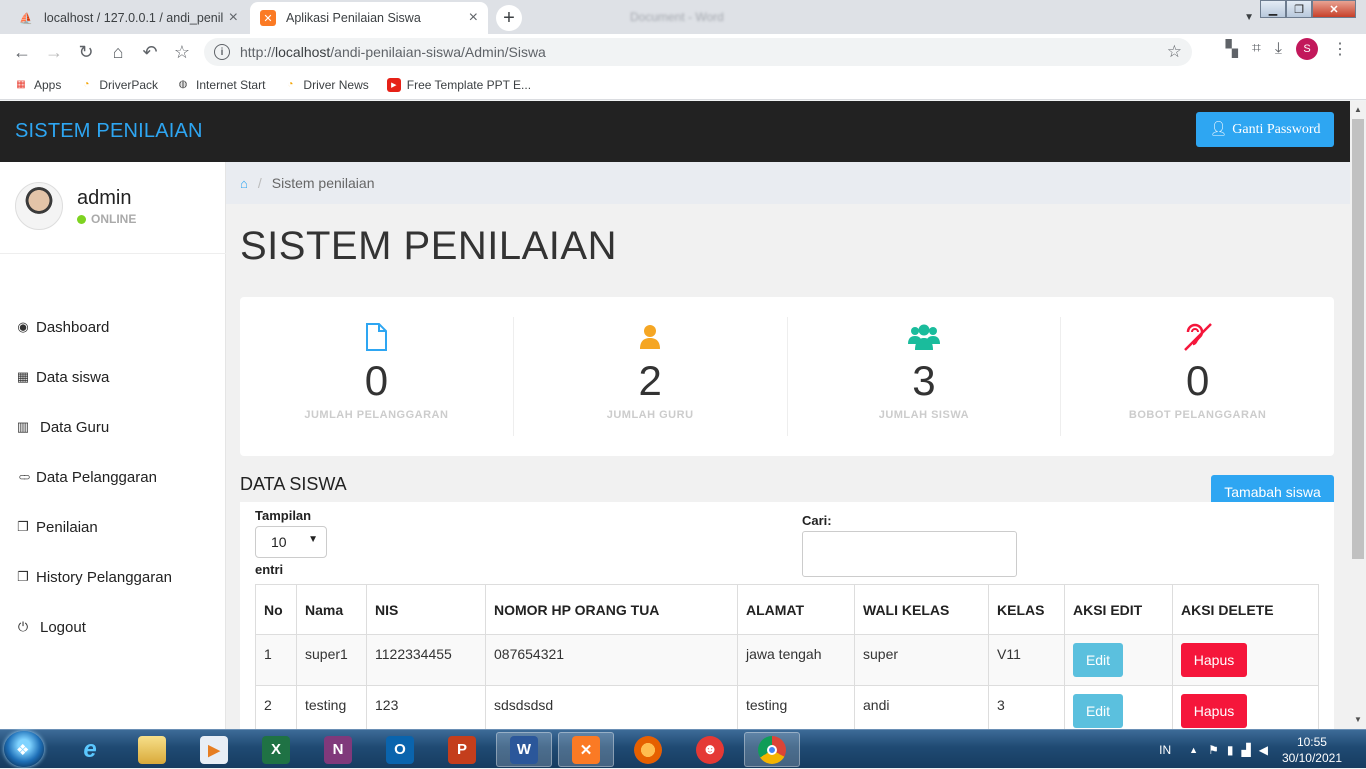 The height and width of the screenshot is (769, 1366). What do you see at coordinates (1358, 339) in the screenshot?
I see `scrollbar-thumb` at bounding box center [1358, 339].